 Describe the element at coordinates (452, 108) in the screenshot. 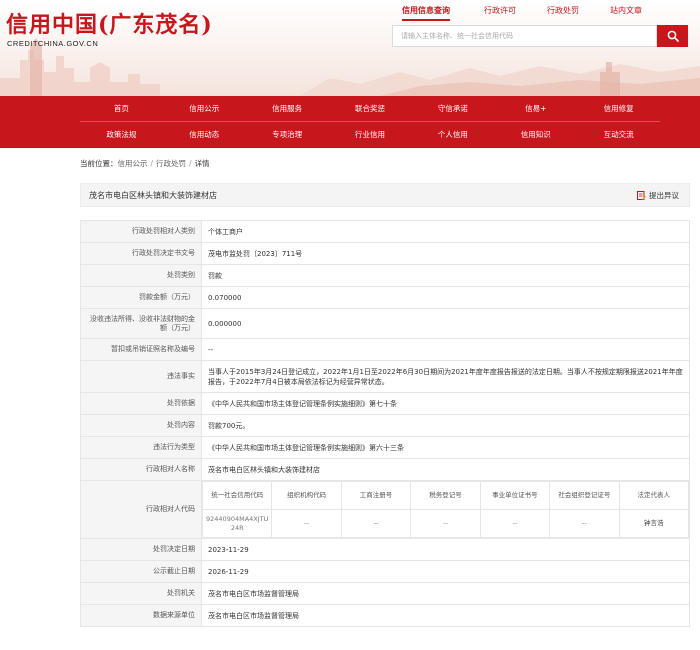

I see `nav-item-credit-commitment: 守信承诺` at that location.